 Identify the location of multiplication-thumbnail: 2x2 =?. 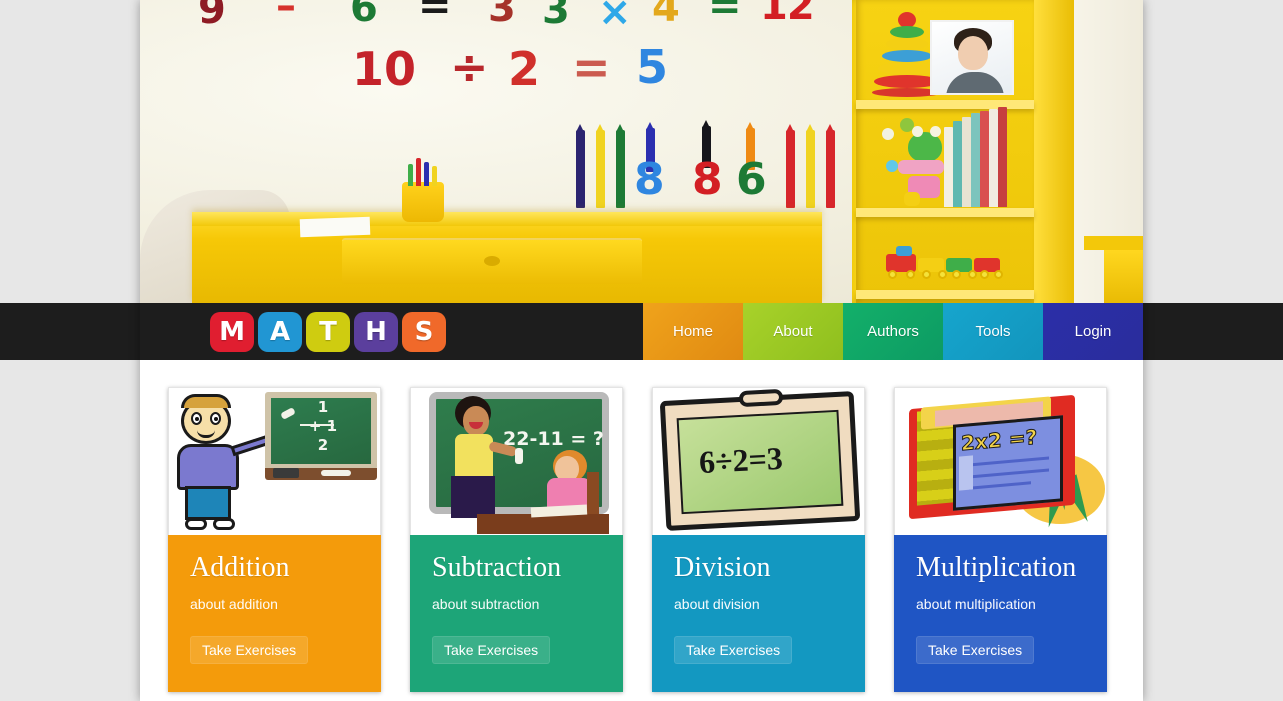
(1000, 461).